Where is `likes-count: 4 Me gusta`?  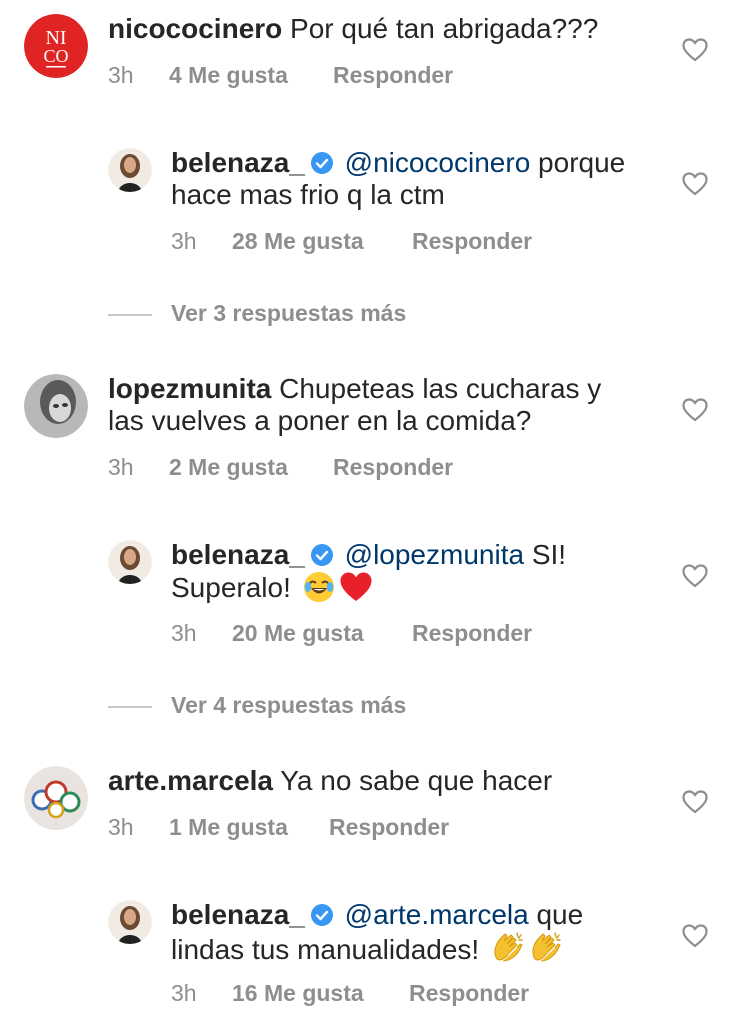 likes-count: 4 Me gusta is located at coordinates (251, 75).